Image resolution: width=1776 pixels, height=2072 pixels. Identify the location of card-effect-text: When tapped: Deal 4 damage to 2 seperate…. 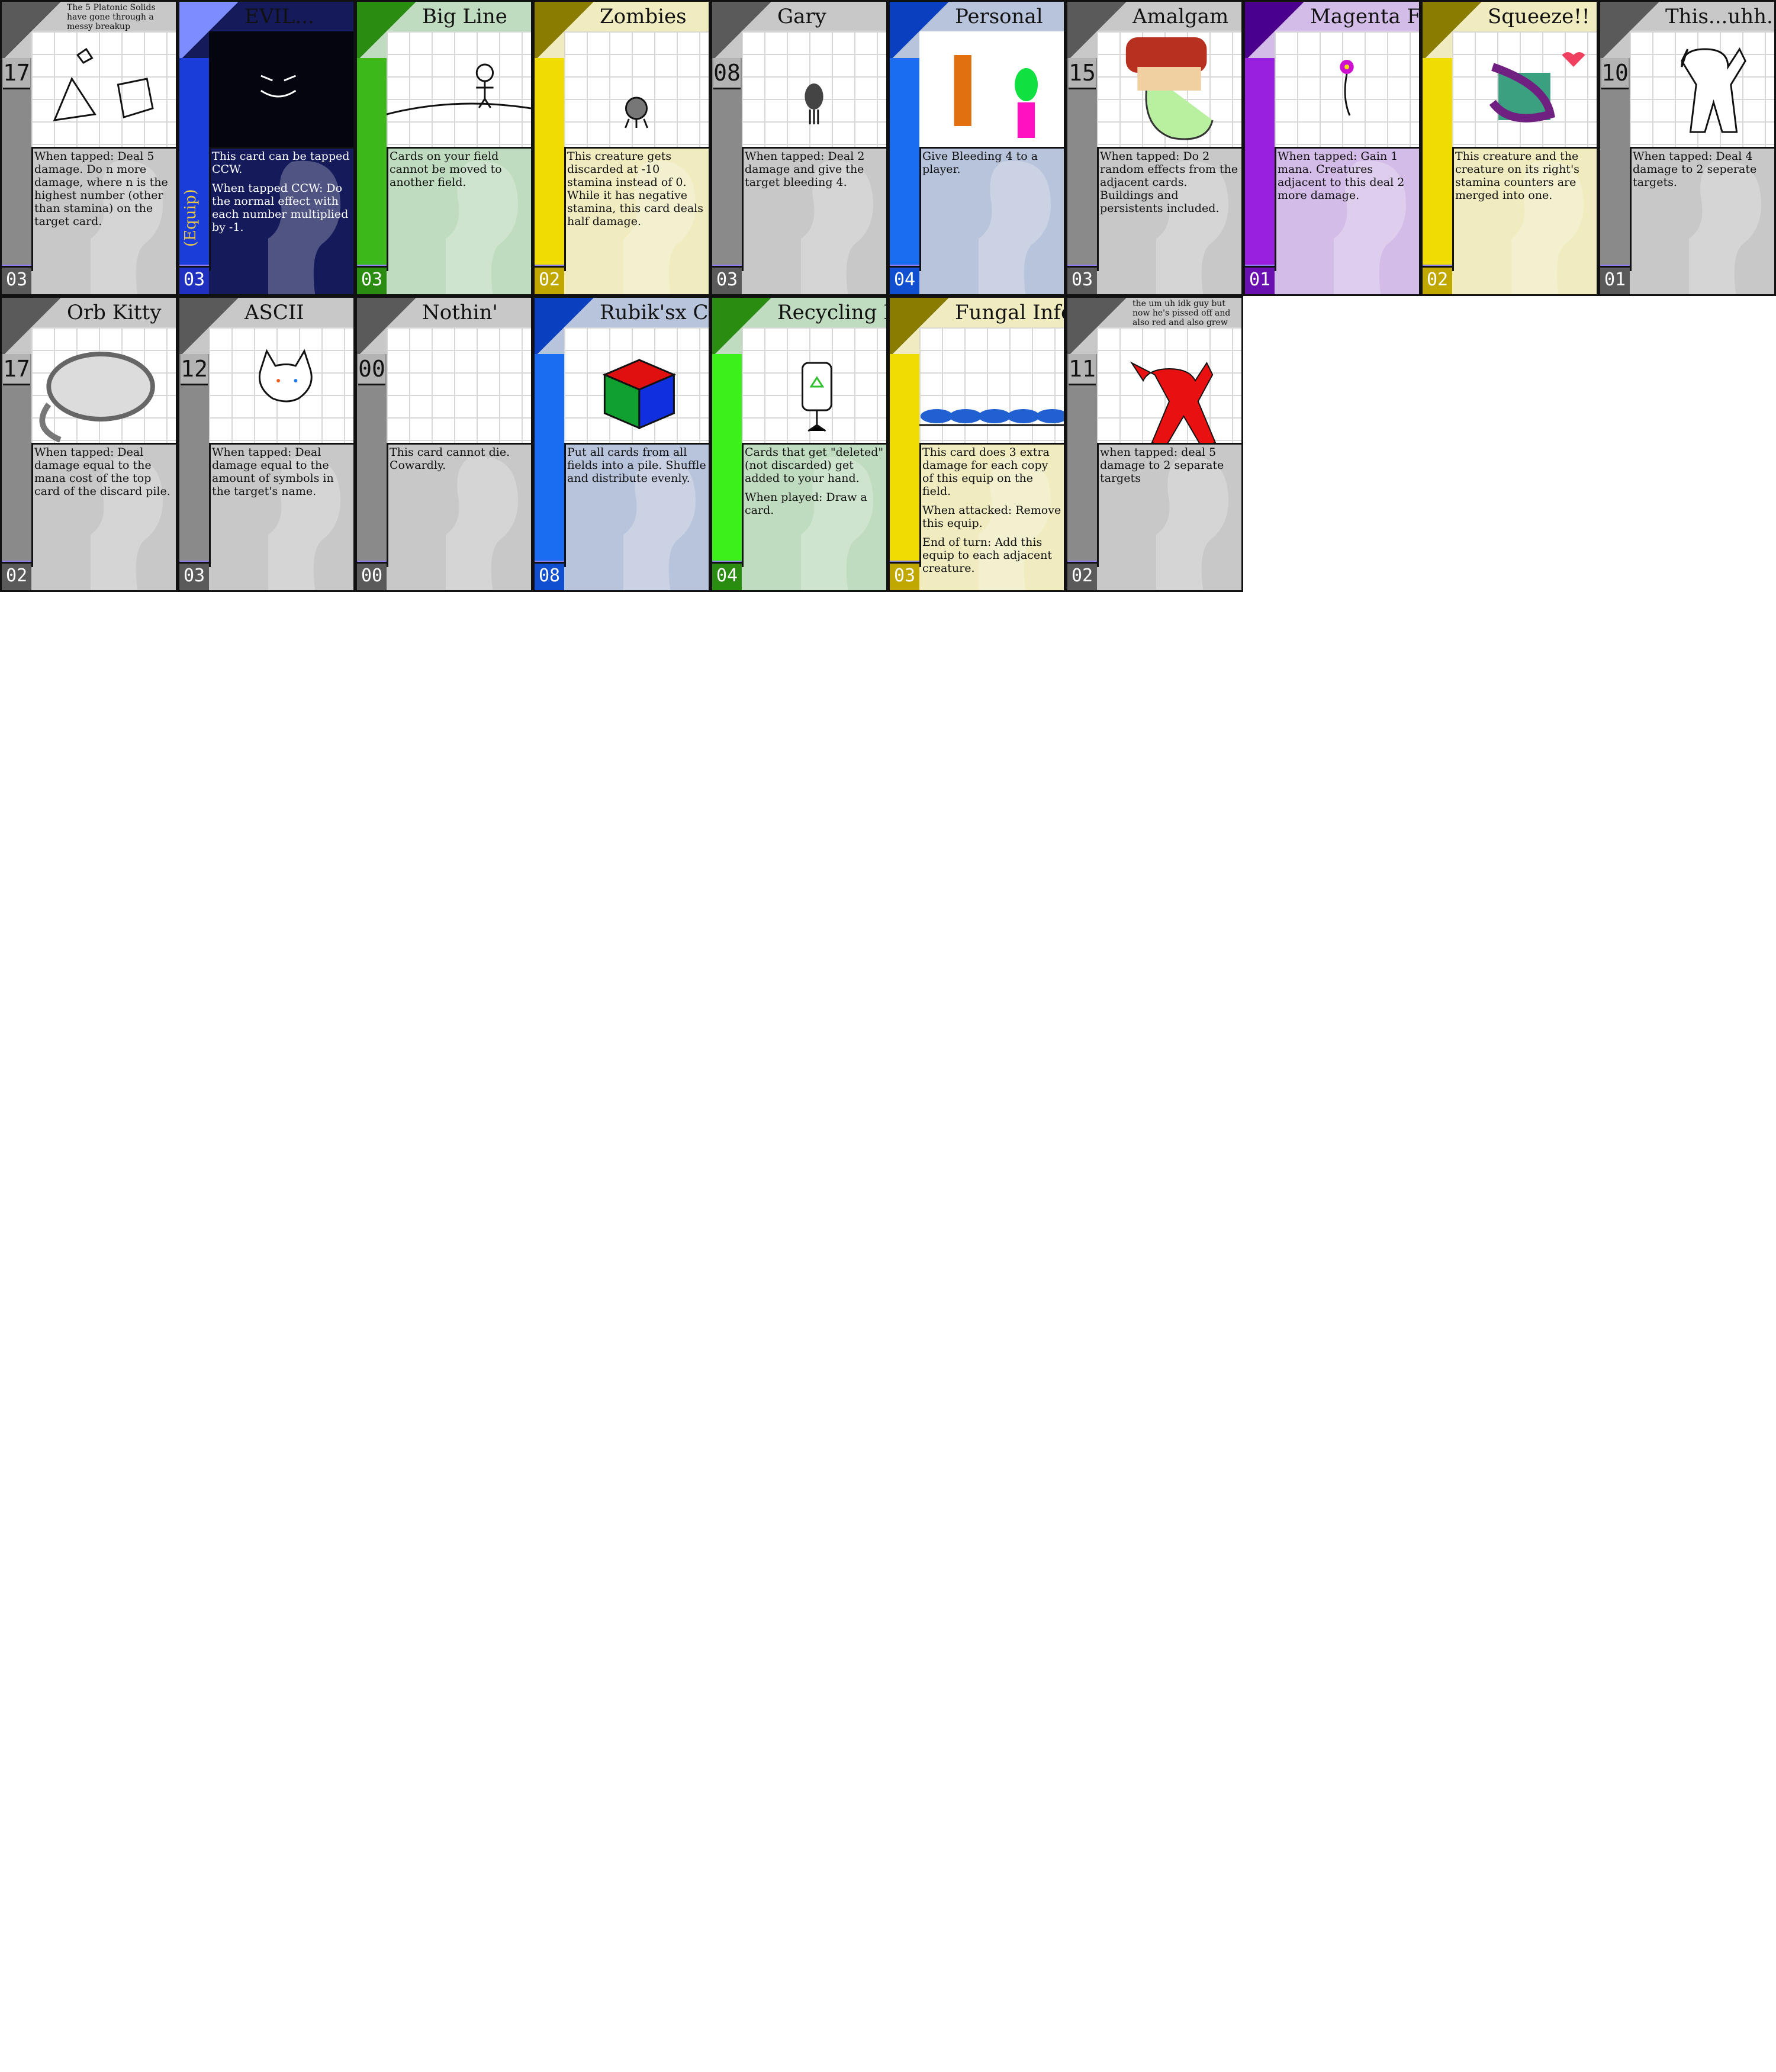
(1702, 172).